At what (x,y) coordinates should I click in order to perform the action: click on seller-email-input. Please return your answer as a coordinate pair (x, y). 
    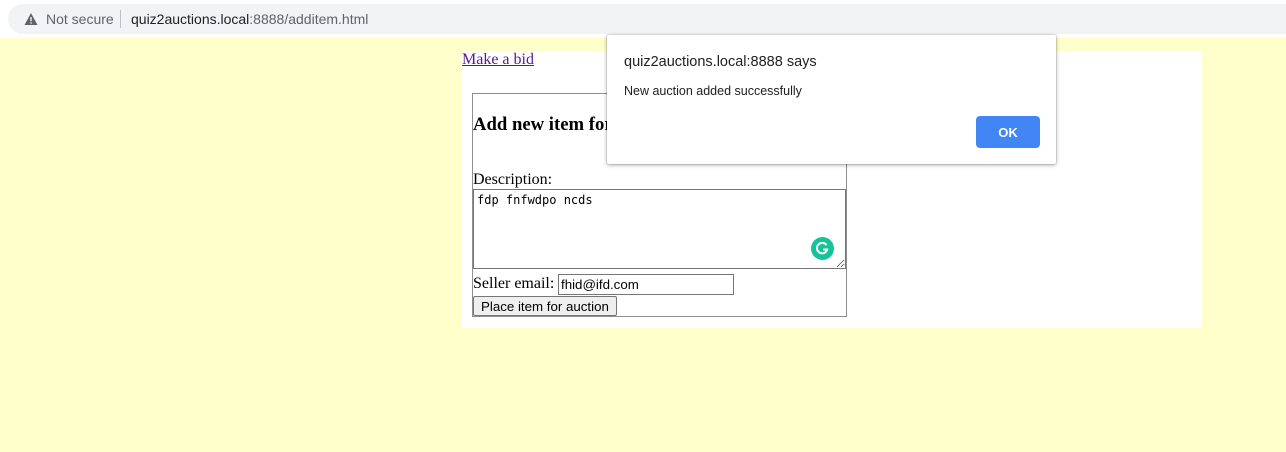
    Looking at the image, I should click on (646, 284).